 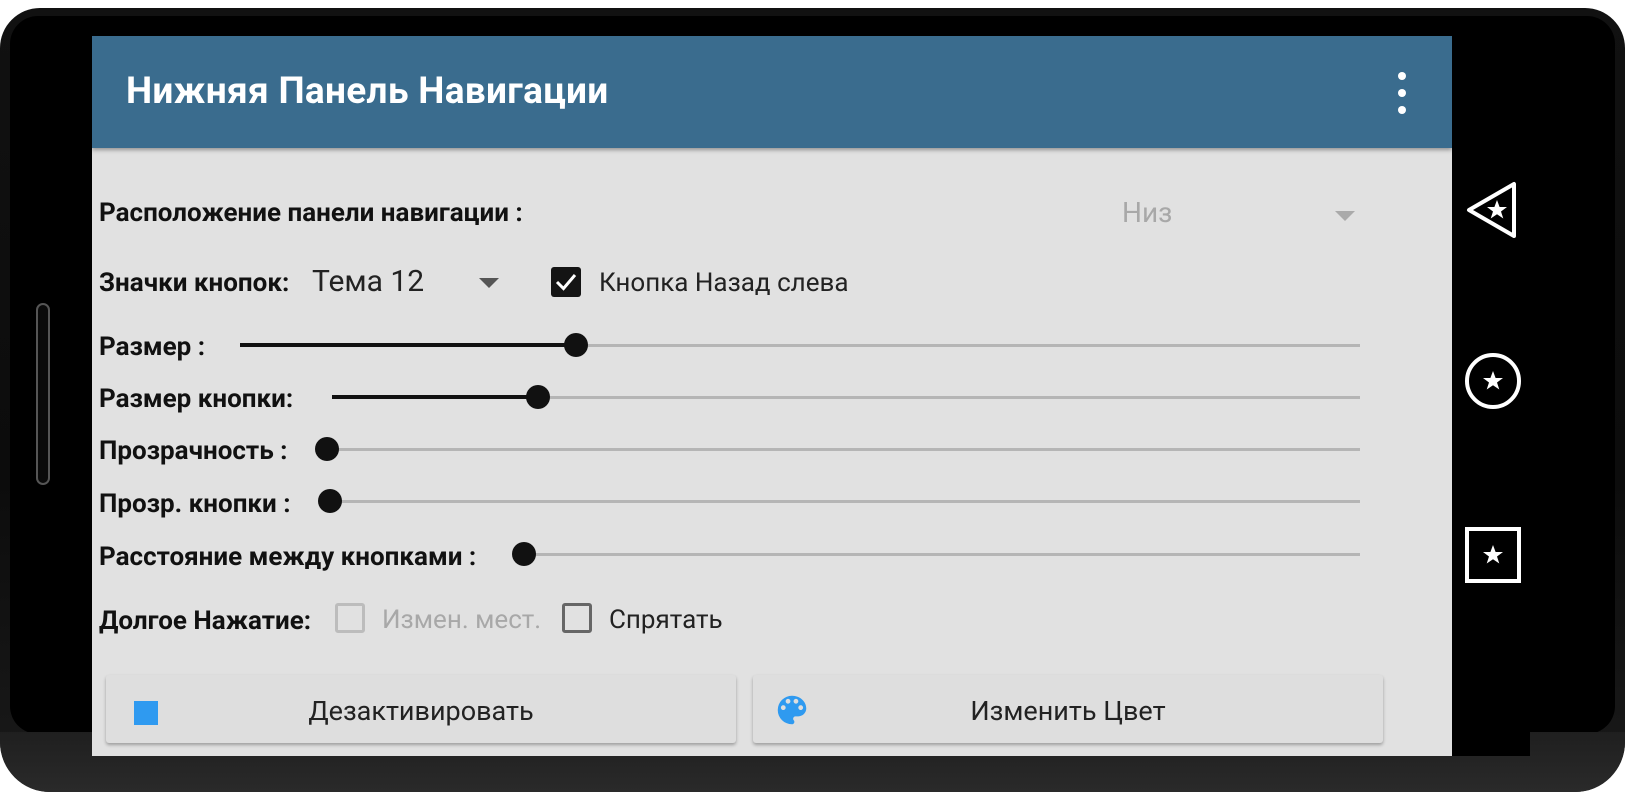 I want to click on deactivate-button-label: Дезактивировать, so click(x=421, y=711).